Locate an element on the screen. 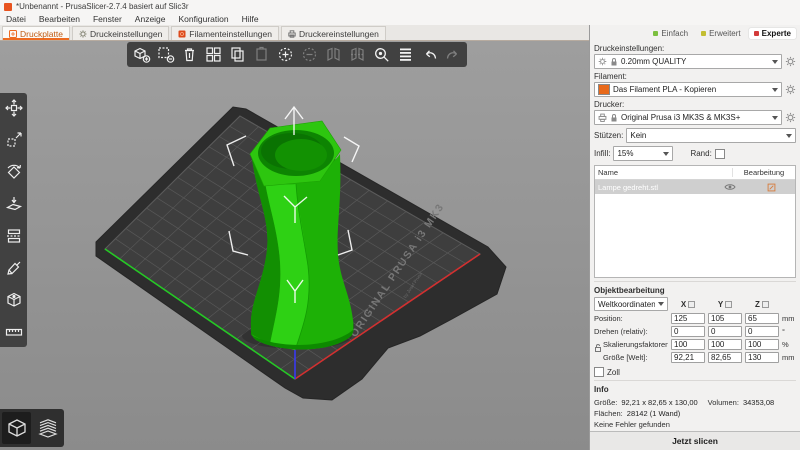  visibility-toggle is located at coordinates (730, 187).